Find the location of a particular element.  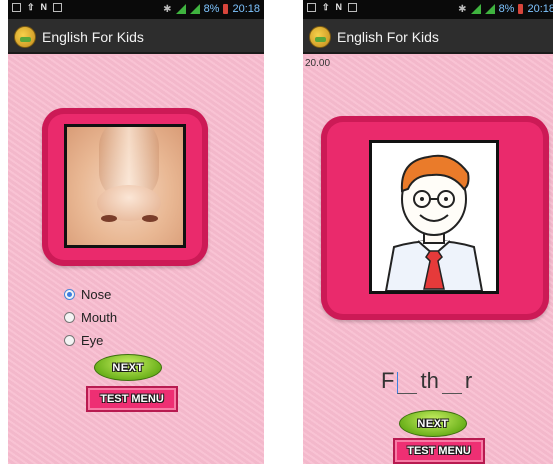

spelling-word: F th r is located at coordinates (426, 381).